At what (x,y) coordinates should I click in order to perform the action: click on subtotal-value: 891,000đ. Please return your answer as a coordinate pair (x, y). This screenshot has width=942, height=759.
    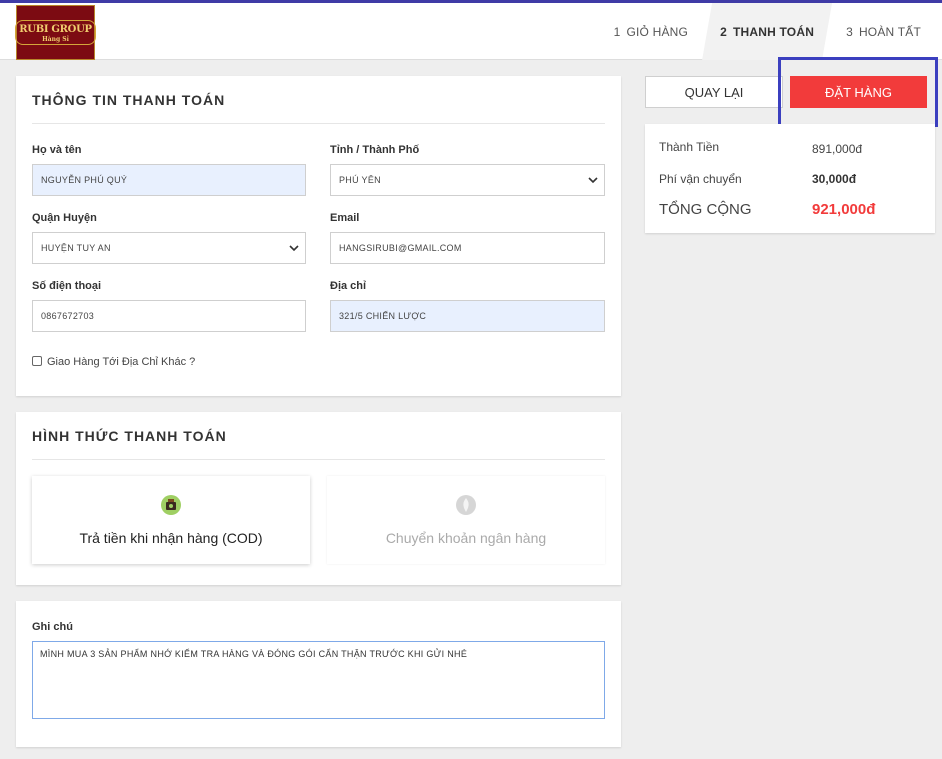
    Looking at the image, I should click on (837, 149).